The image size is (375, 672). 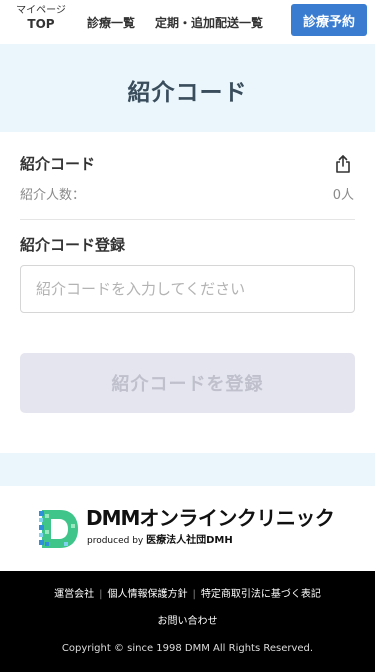 What do you see at coordinates (209, 23) in the screenshot?
I see `nav-subscription-list: 定期・追加配送一覧` at bounding box center [209, 23].